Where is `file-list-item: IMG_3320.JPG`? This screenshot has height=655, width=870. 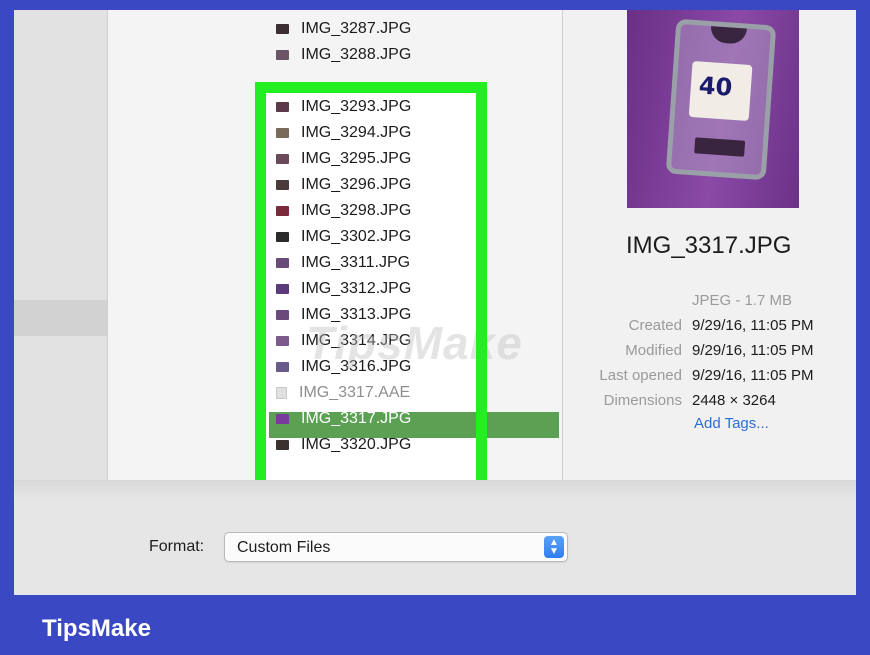
file-list-item: IMG_3320.JPG is located at coordinates (343, 445).